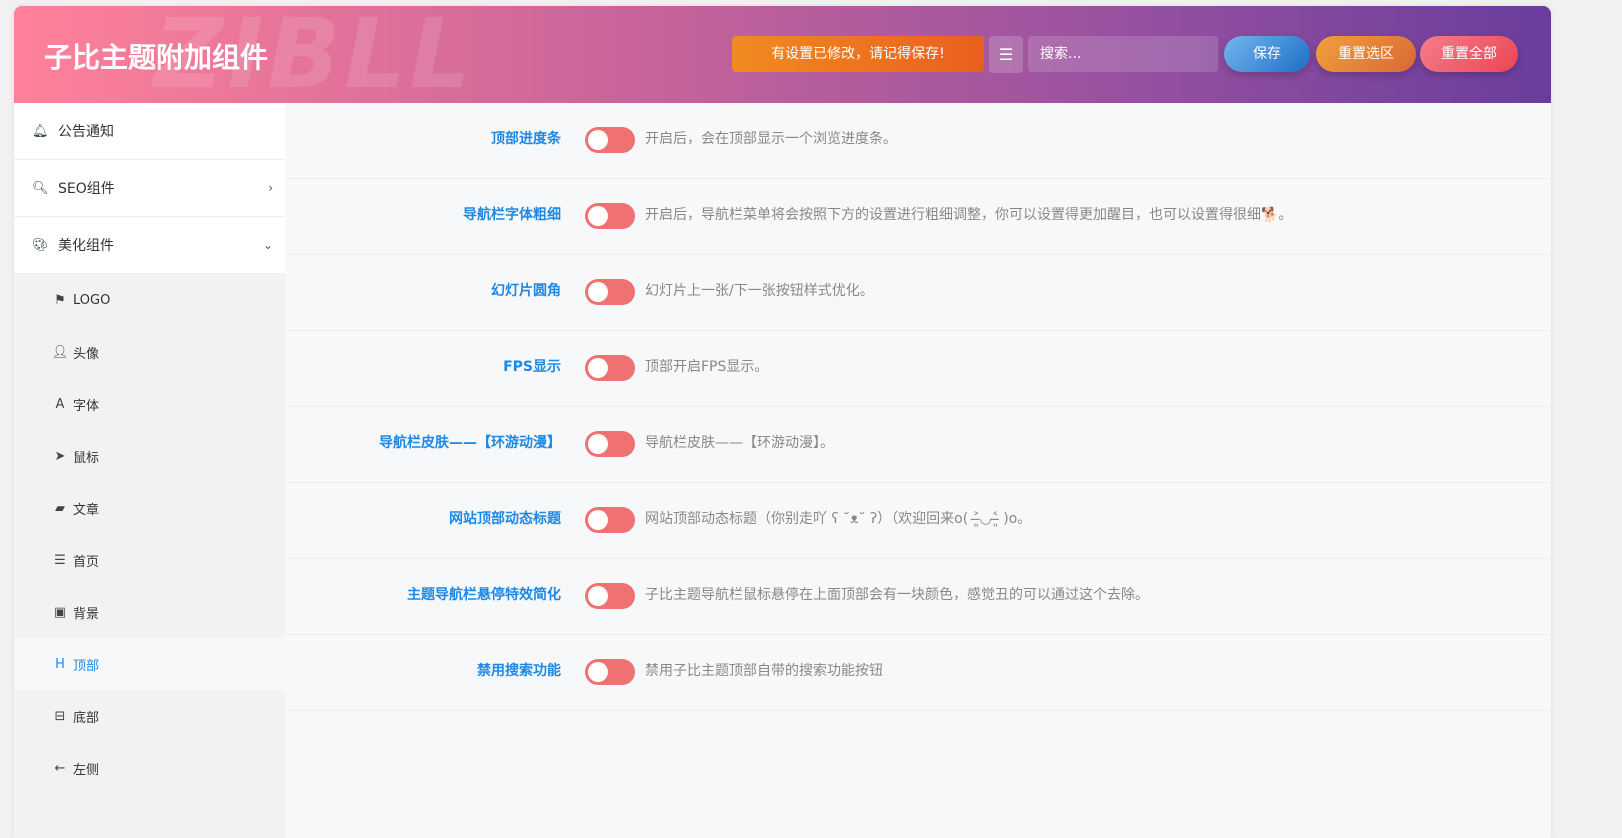 This screenshot has height=838, width=1622. Describe the element at coordinates (270, 188) in the screenshot. I see `chevron-right-icon: ›` at that location.